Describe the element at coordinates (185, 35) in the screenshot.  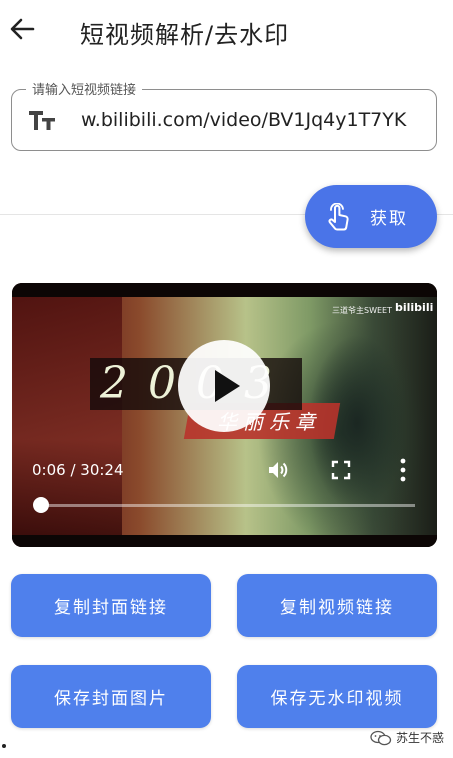
I see `page-title: 短视频解析/去水印` at that location.